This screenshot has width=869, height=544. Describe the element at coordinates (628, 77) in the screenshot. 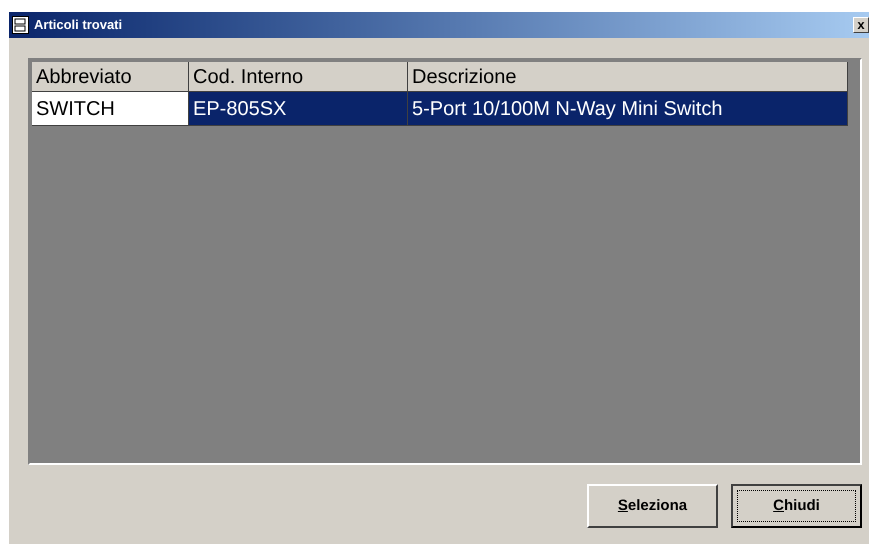

I see `column-header: Descrizione` at that location.